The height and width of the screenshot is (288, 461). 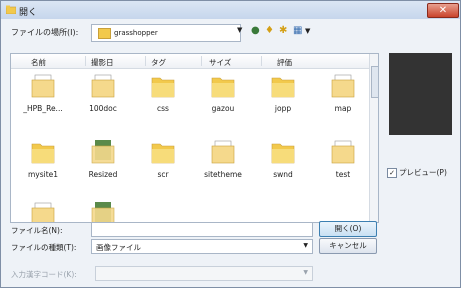 I want to click on list-item-label: 100doc, so click(x=103, y=108).